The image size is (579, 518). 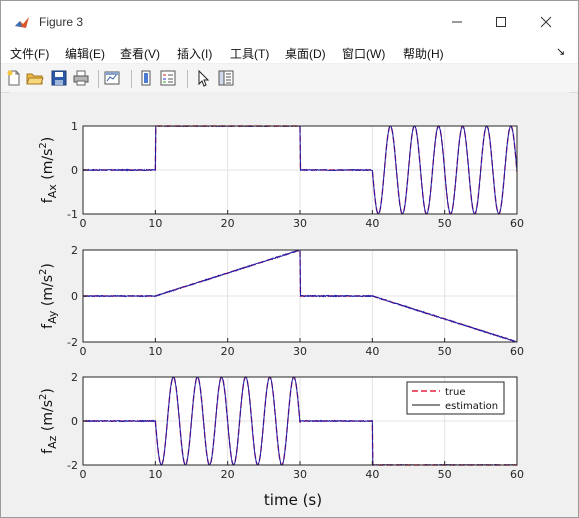 I want to click on insert-colorbar-icon, so click(x=146, y=78).